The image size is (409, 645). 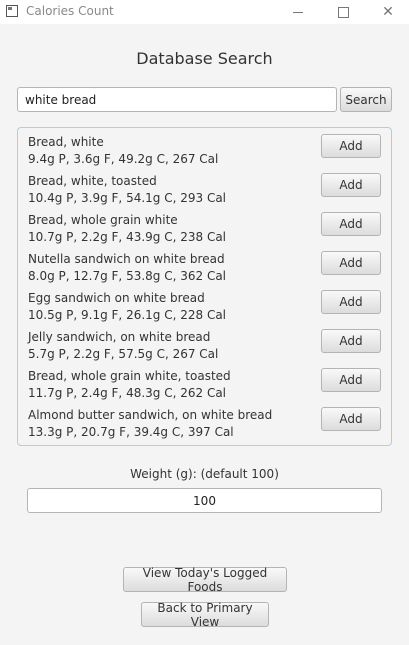 What do you see at coordinates (205, 580) in the screenshot?
I see `view-logged-foods-button: View Today's Logged Foods` at bounding box center [205, 580].